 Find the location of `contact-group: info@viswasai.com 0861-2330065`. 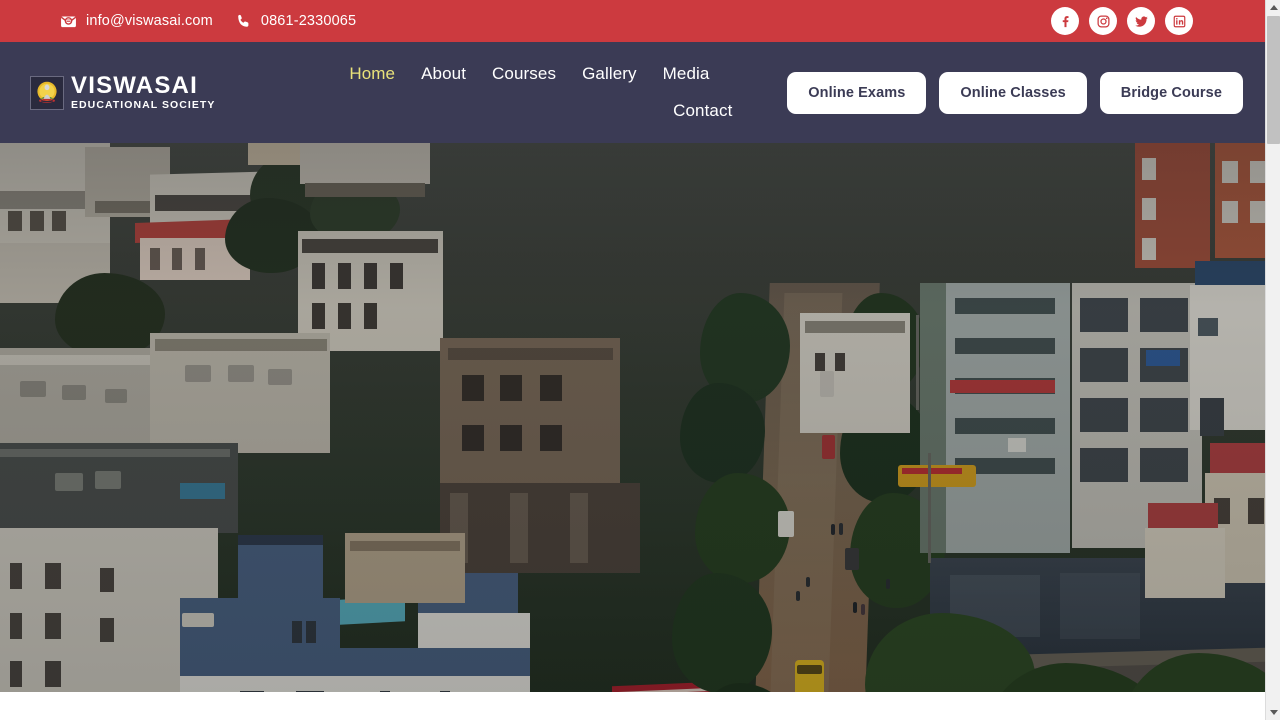

contact-group: info@viswasai.com 0861-2330065 is located at coordinates (208, 21).